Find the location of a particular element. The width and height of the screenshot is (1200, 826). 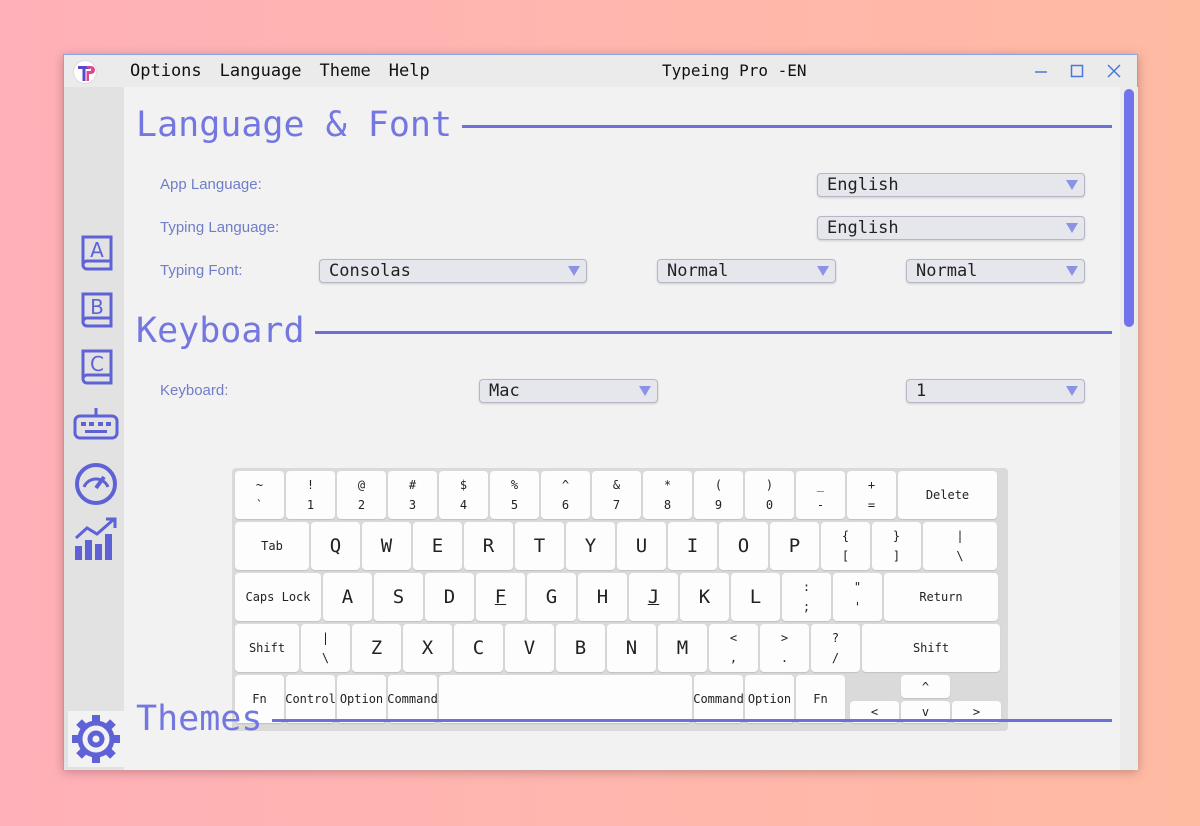

speedometer-icon is located at coordinates (96, 482).